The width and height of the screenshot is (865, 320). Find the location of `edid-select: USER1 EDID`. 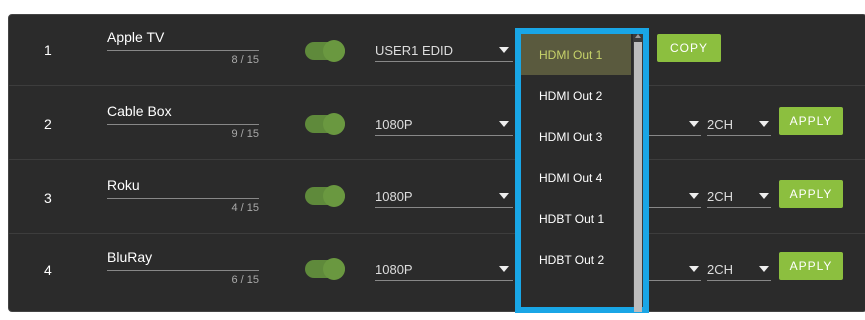

edid-select: USER1 EDID is located at coordinates (444, 49).